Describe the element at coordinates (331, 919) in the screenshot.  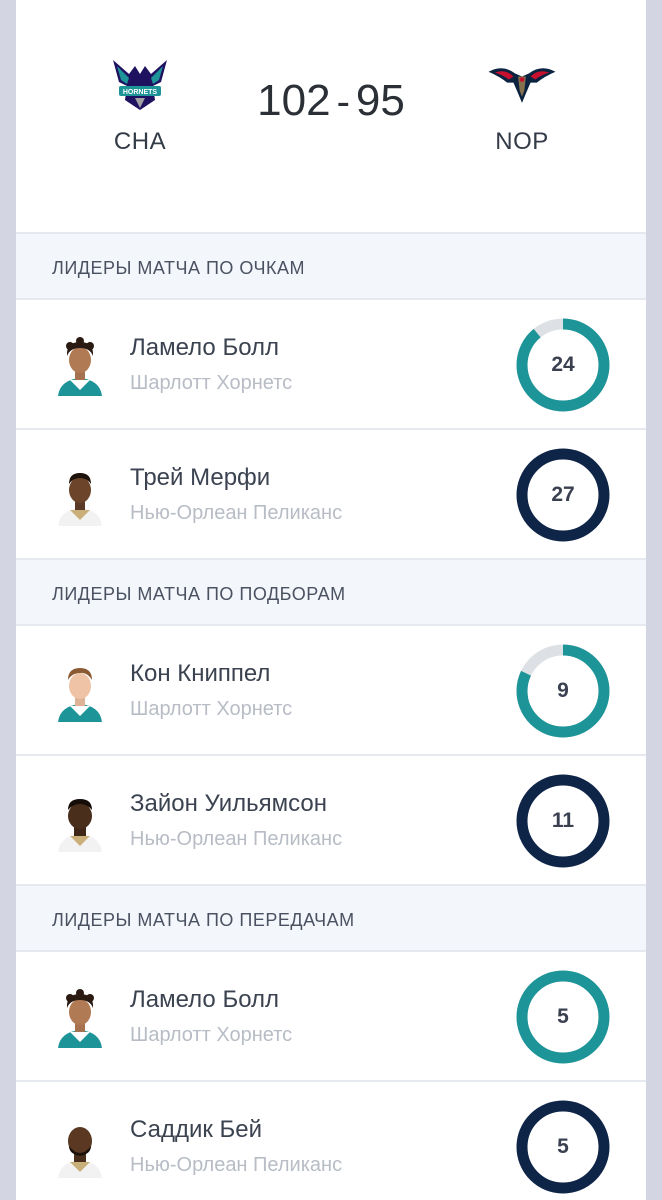
I see `section-assists-title: ЛИДЕРЫ МАТЧА ПО ПЕРЕДАЧАМ` at that location.